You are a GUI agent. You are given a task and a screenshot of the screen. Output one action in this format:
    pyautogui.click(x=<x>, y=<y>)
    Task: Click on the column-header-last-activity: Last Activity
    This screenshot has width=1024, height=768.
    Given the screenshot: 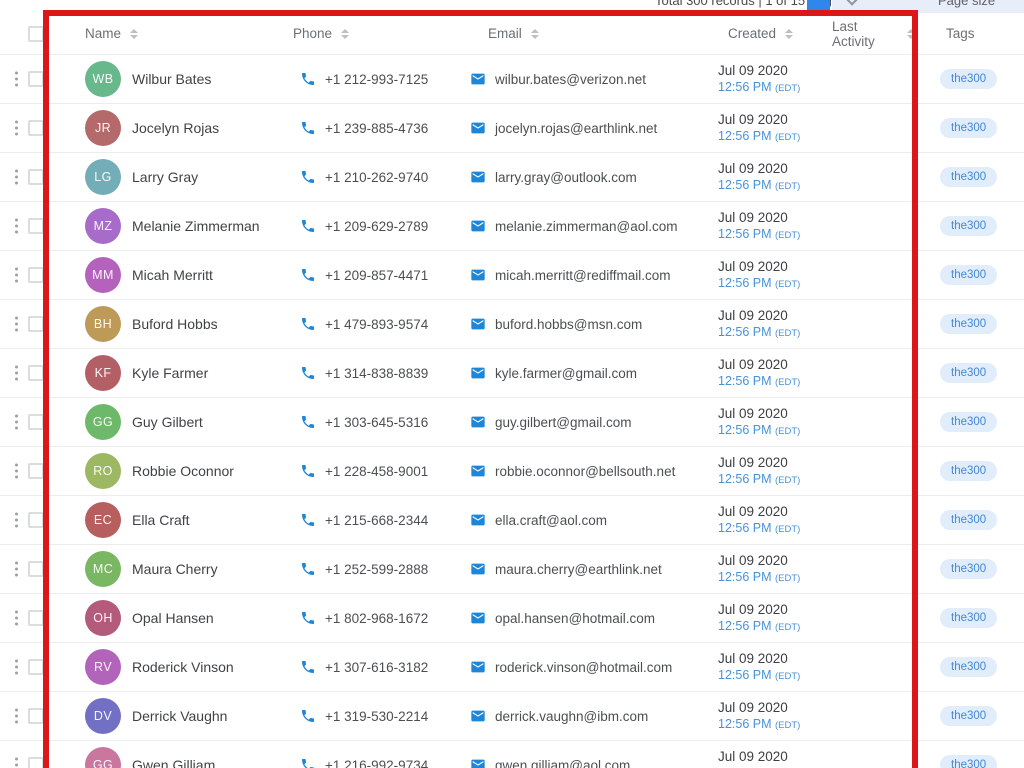 What is the action you would take?
    pyautogui.click(x=865, y=33)
    